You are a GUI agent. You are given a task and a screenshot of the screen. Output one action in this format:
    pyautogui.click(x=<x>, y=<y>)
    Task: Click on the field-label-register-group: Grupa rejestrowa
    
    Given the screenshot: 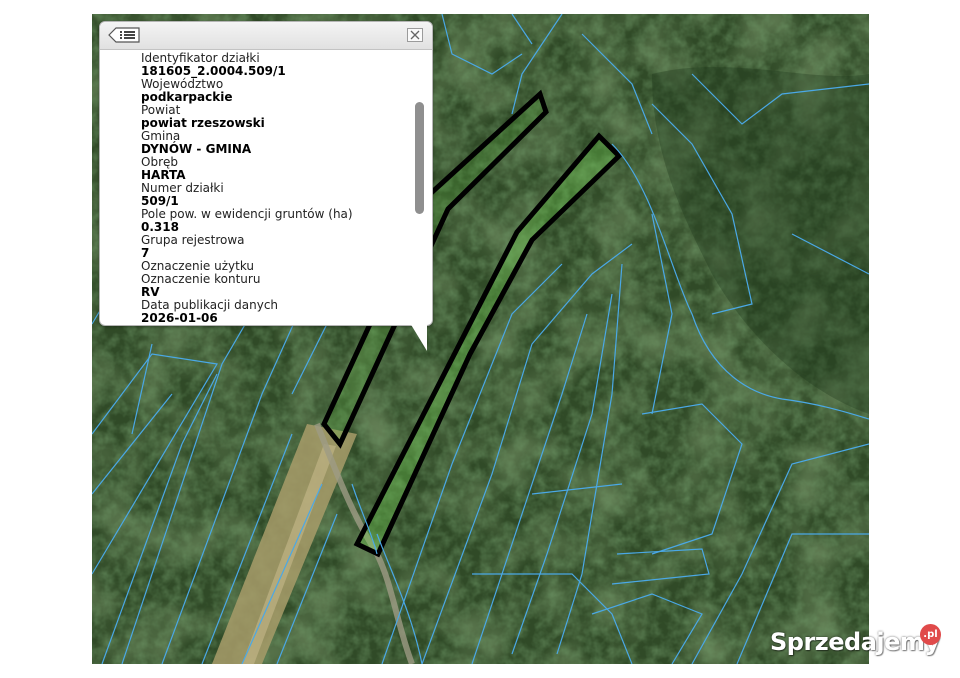 What is the action you would take?
    pyautogui.click(x=193, y=240)
    